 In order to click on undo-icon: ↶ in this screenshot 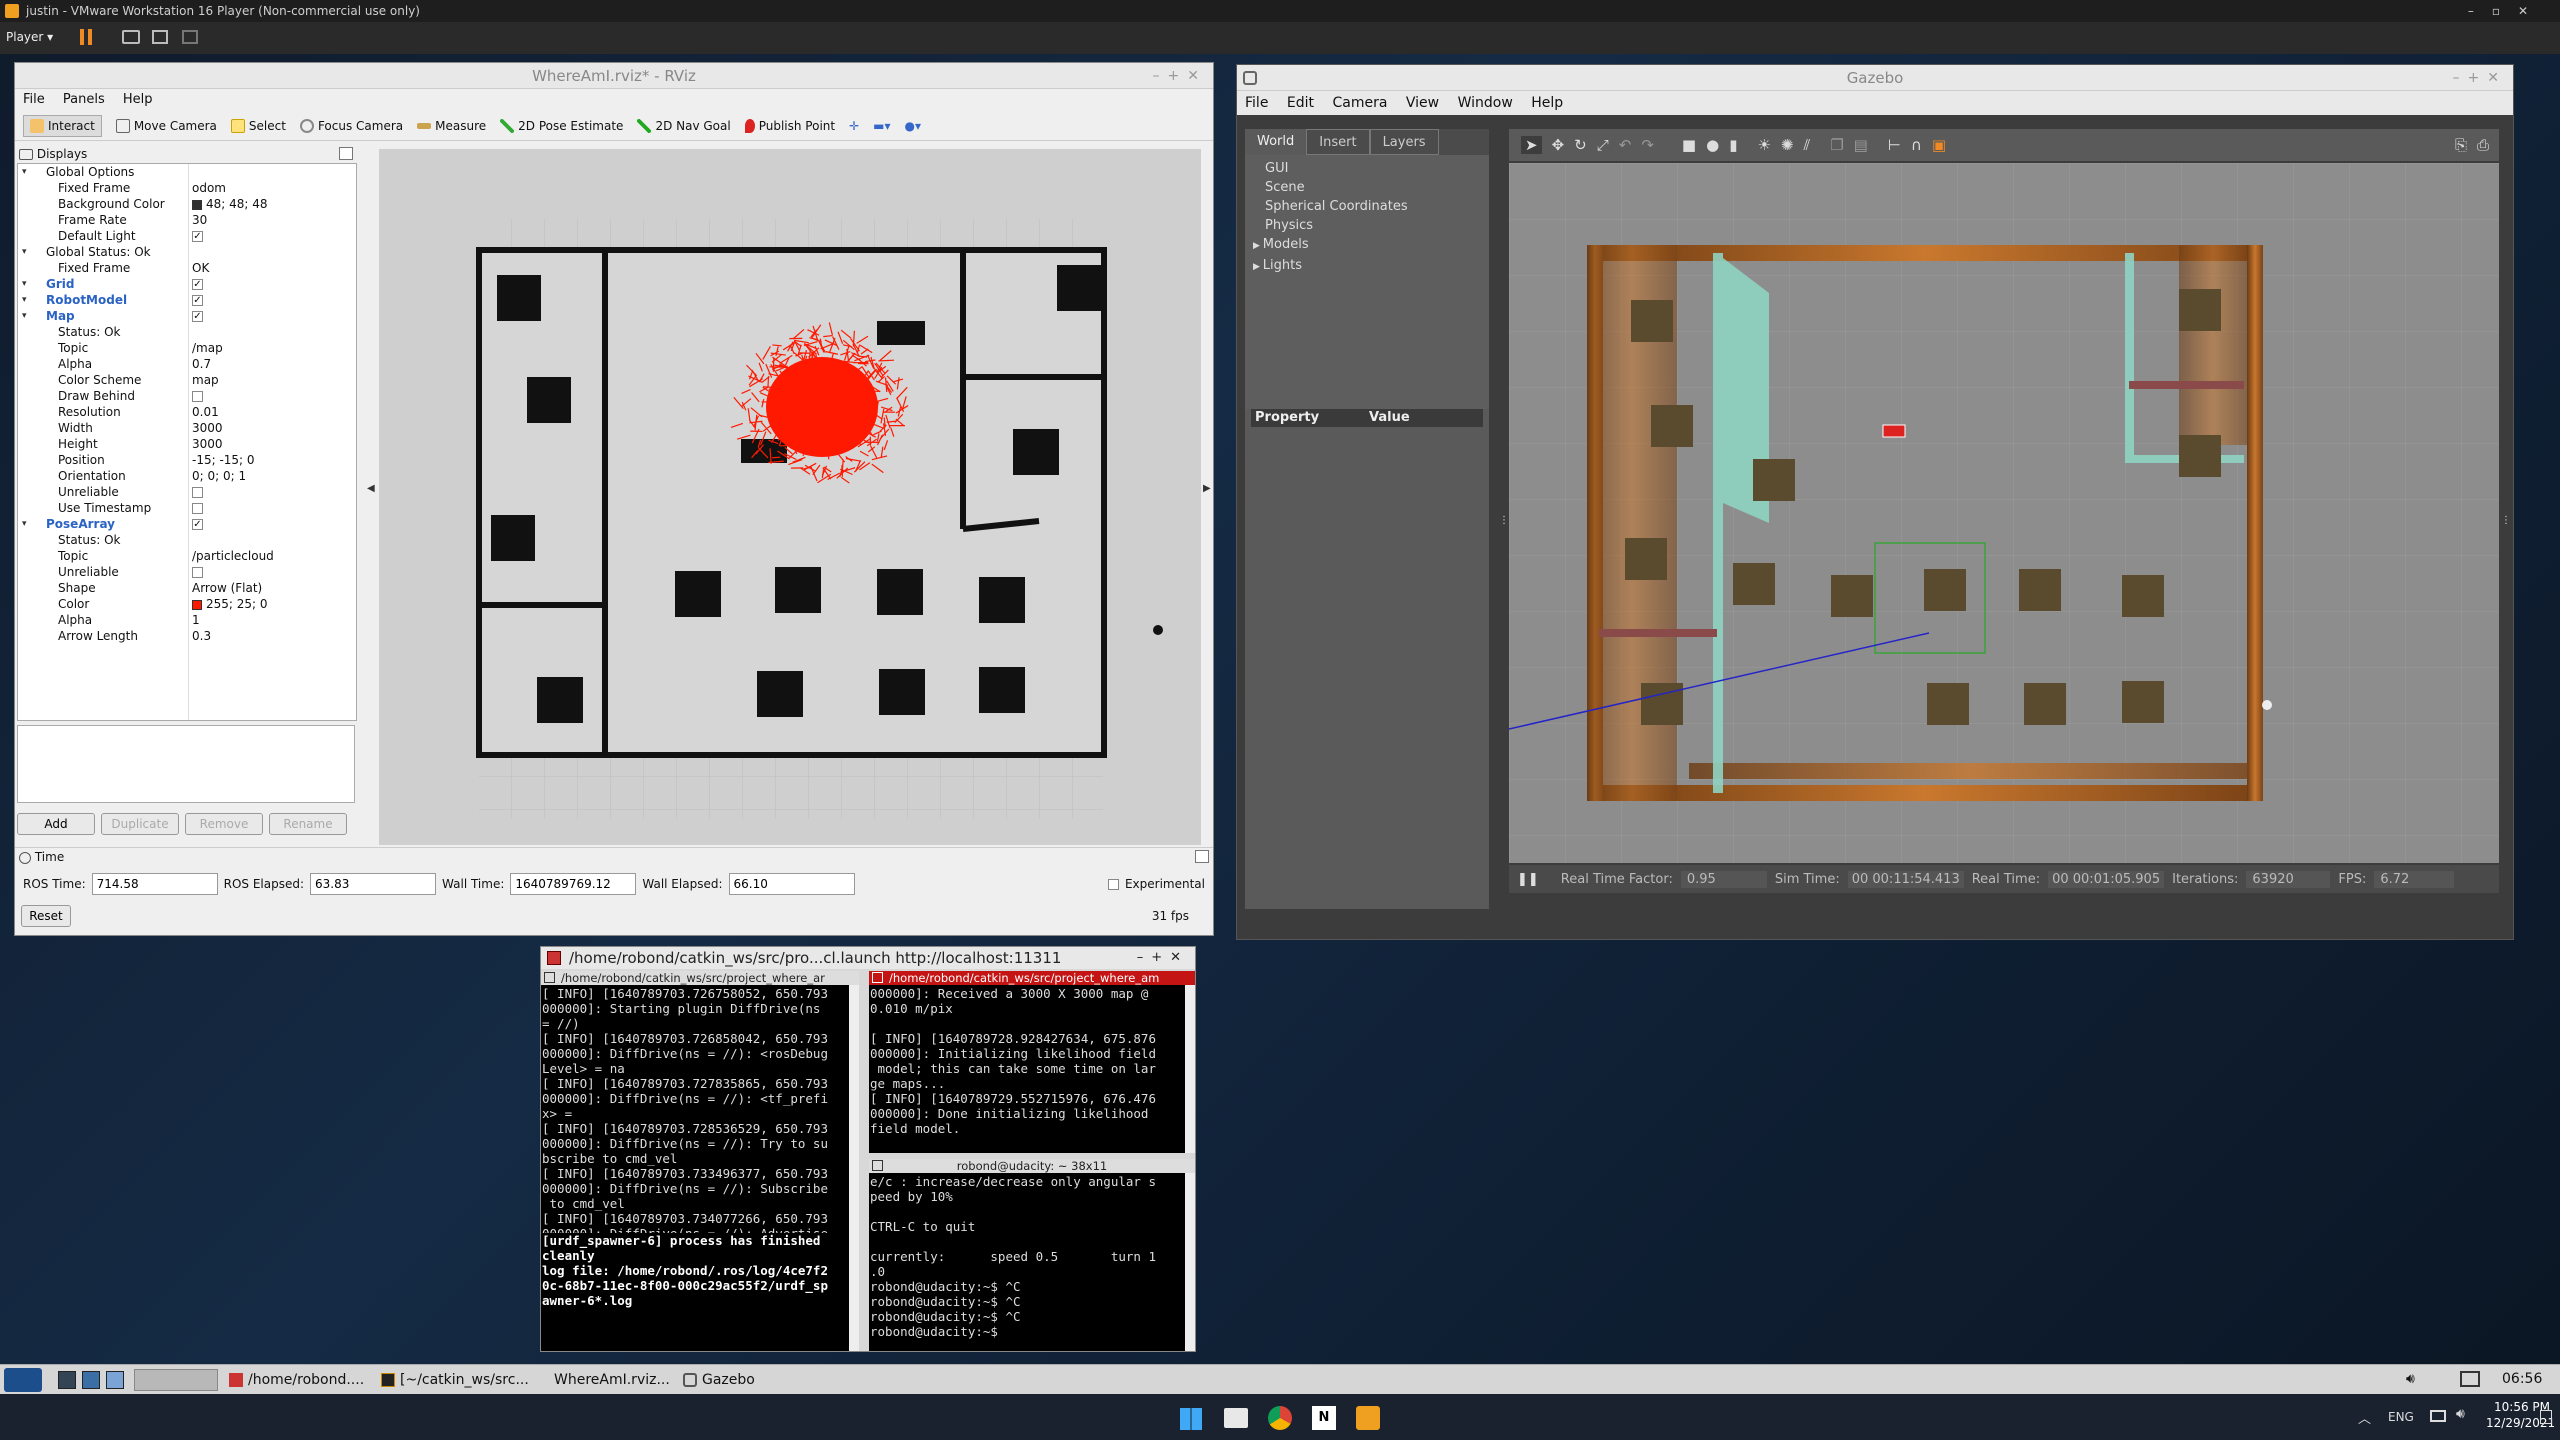, I will do `click(1625, 145)`.